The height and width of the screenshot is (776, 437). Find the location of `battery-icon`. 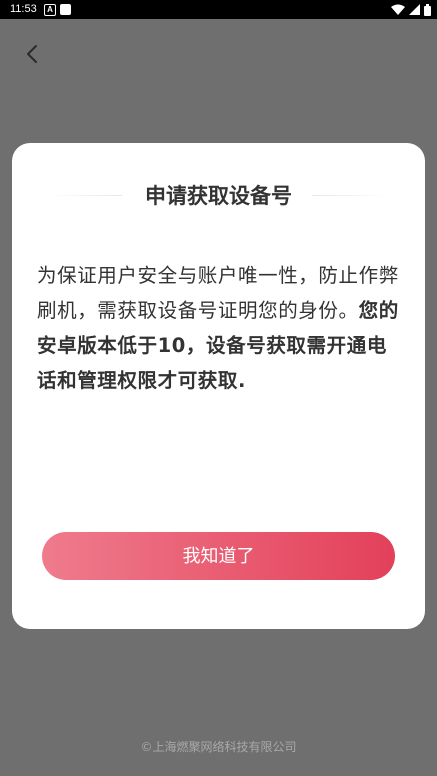

battery-icon is located at coordinates (427, 9).